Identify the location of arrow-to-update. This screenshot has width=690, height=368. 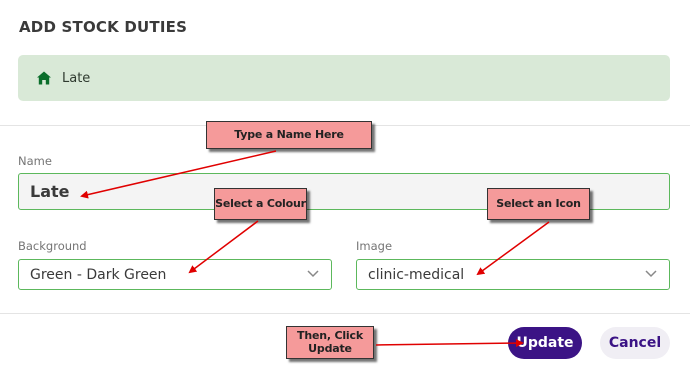
(449, 343).